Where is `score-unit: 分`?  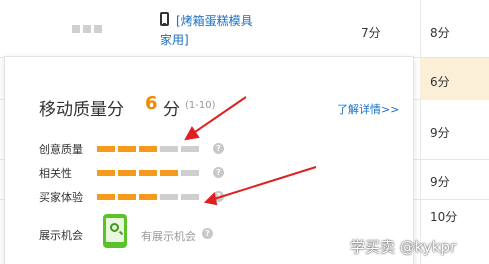 score-unit: 分 is located at coordinates (171, 110).